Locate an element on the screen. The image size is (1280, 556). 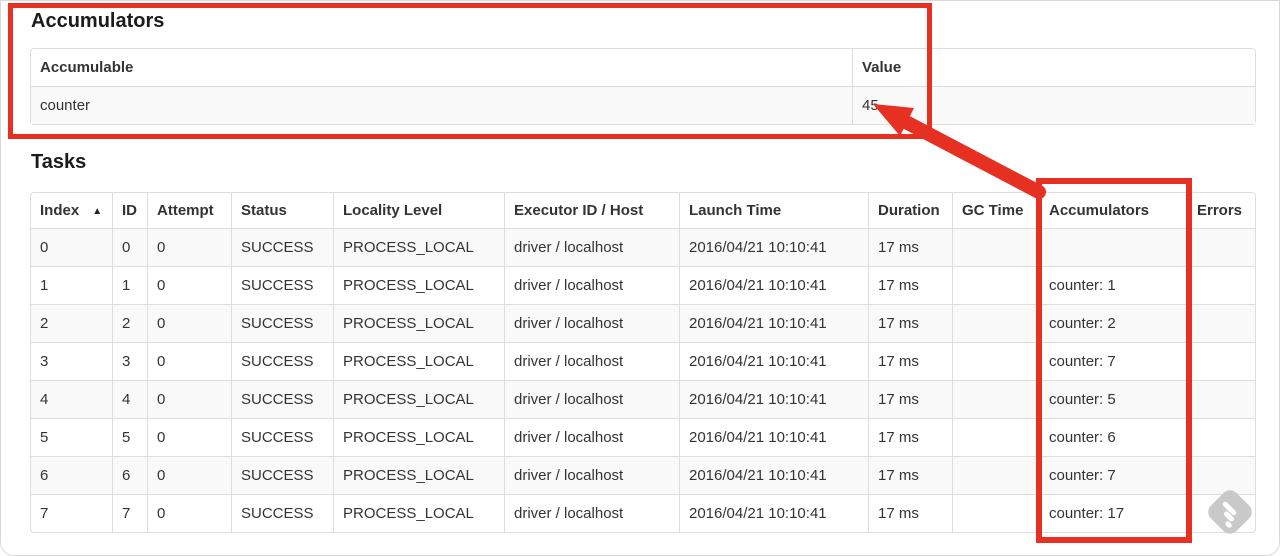
task-row-cell-id: 5 is located at coordinates (129, 437).